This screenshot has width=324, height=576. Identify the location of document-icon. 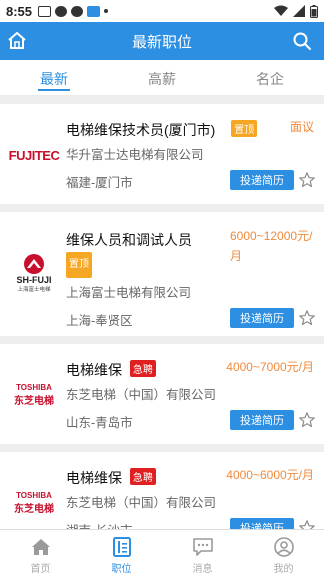
(121, 547).